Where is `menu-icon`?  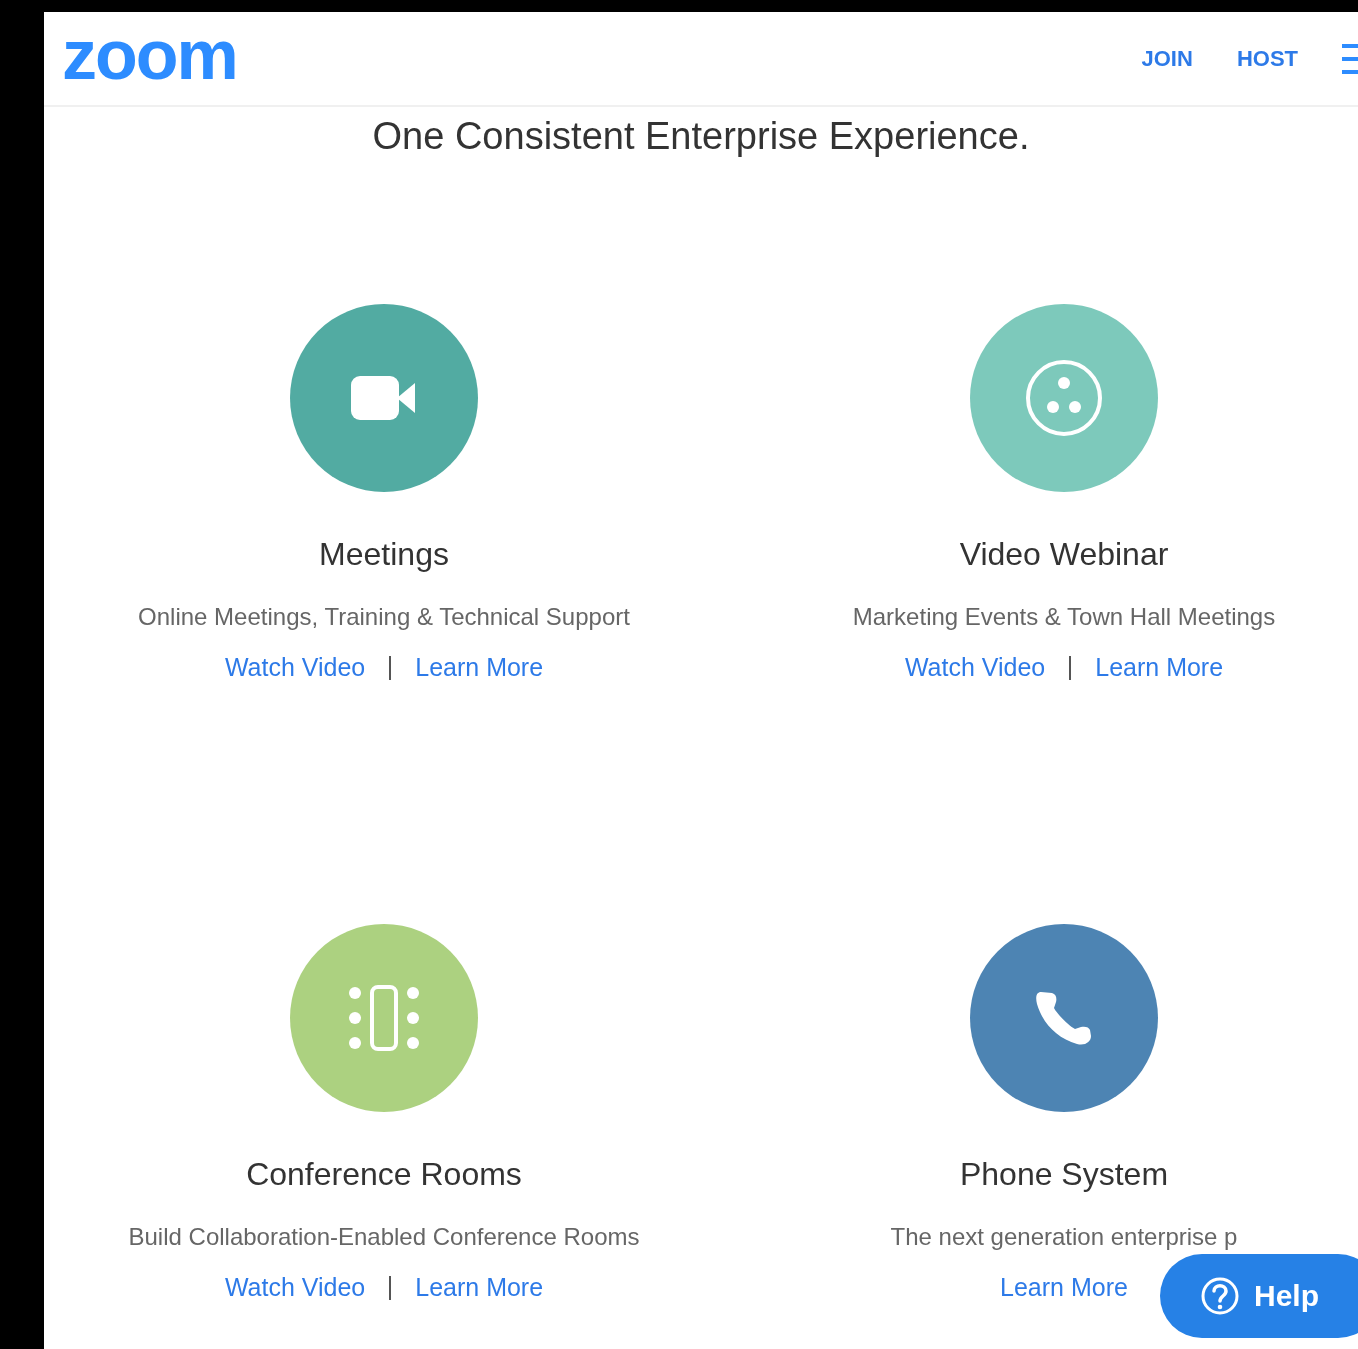 menu-icon is located at coordinates (1350, 58).